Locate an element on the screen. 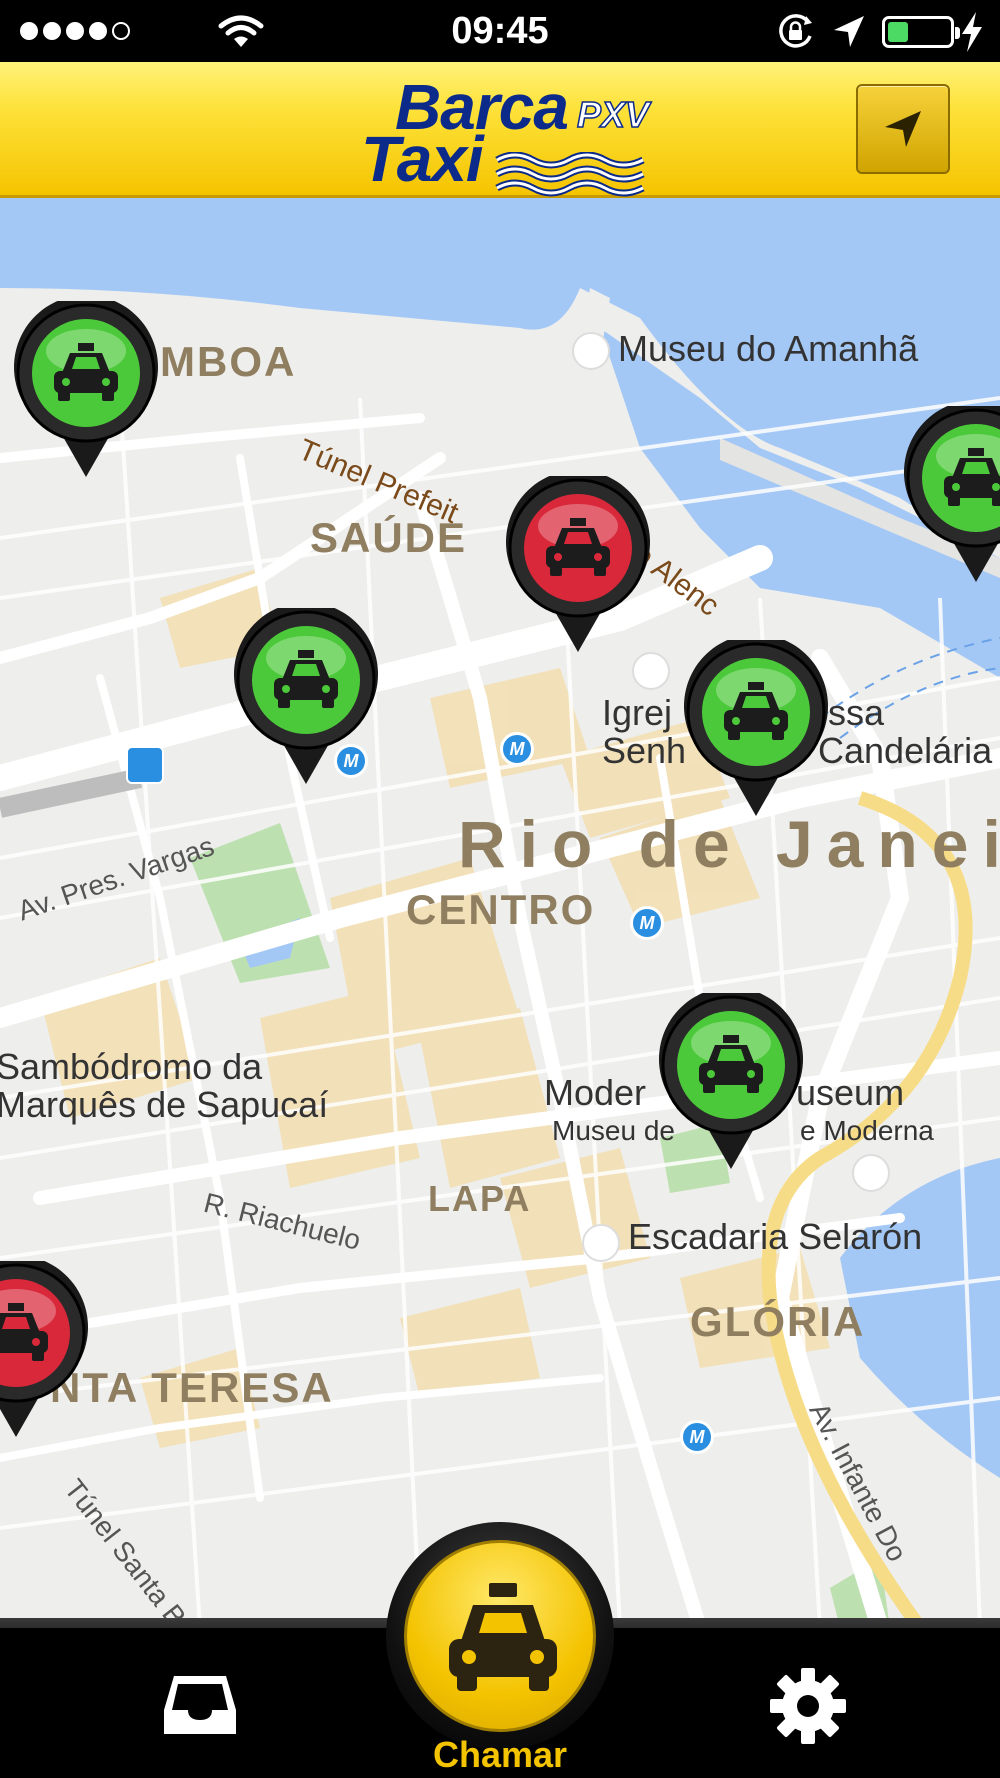 The height and width of the screenshot is (1778, 1000). poi-label: ssa is located at coordinates (856, 712).